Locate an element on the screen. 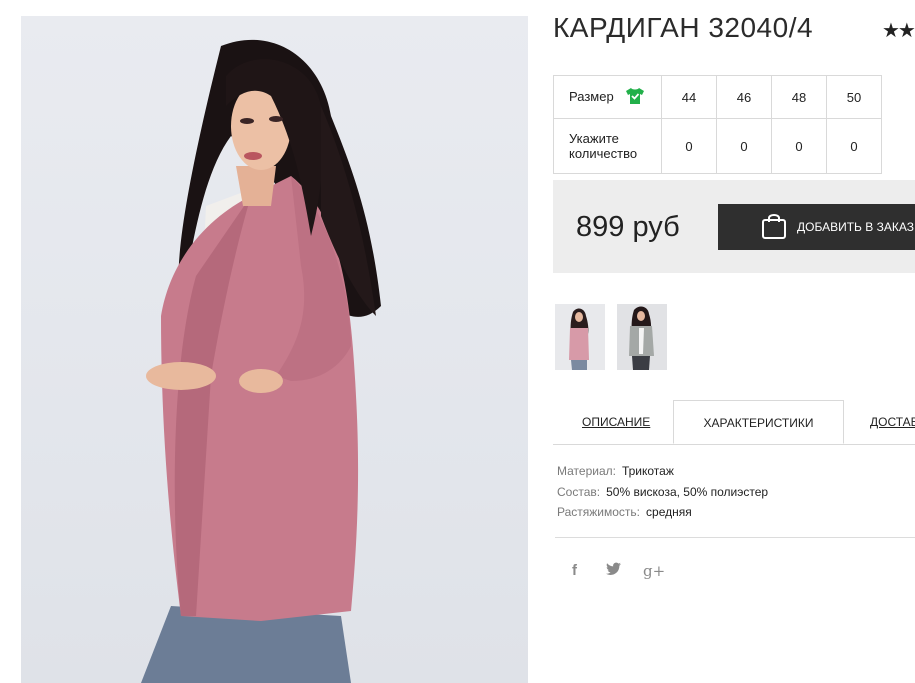  thumbnail-pink is located at coordinates (580, 337).